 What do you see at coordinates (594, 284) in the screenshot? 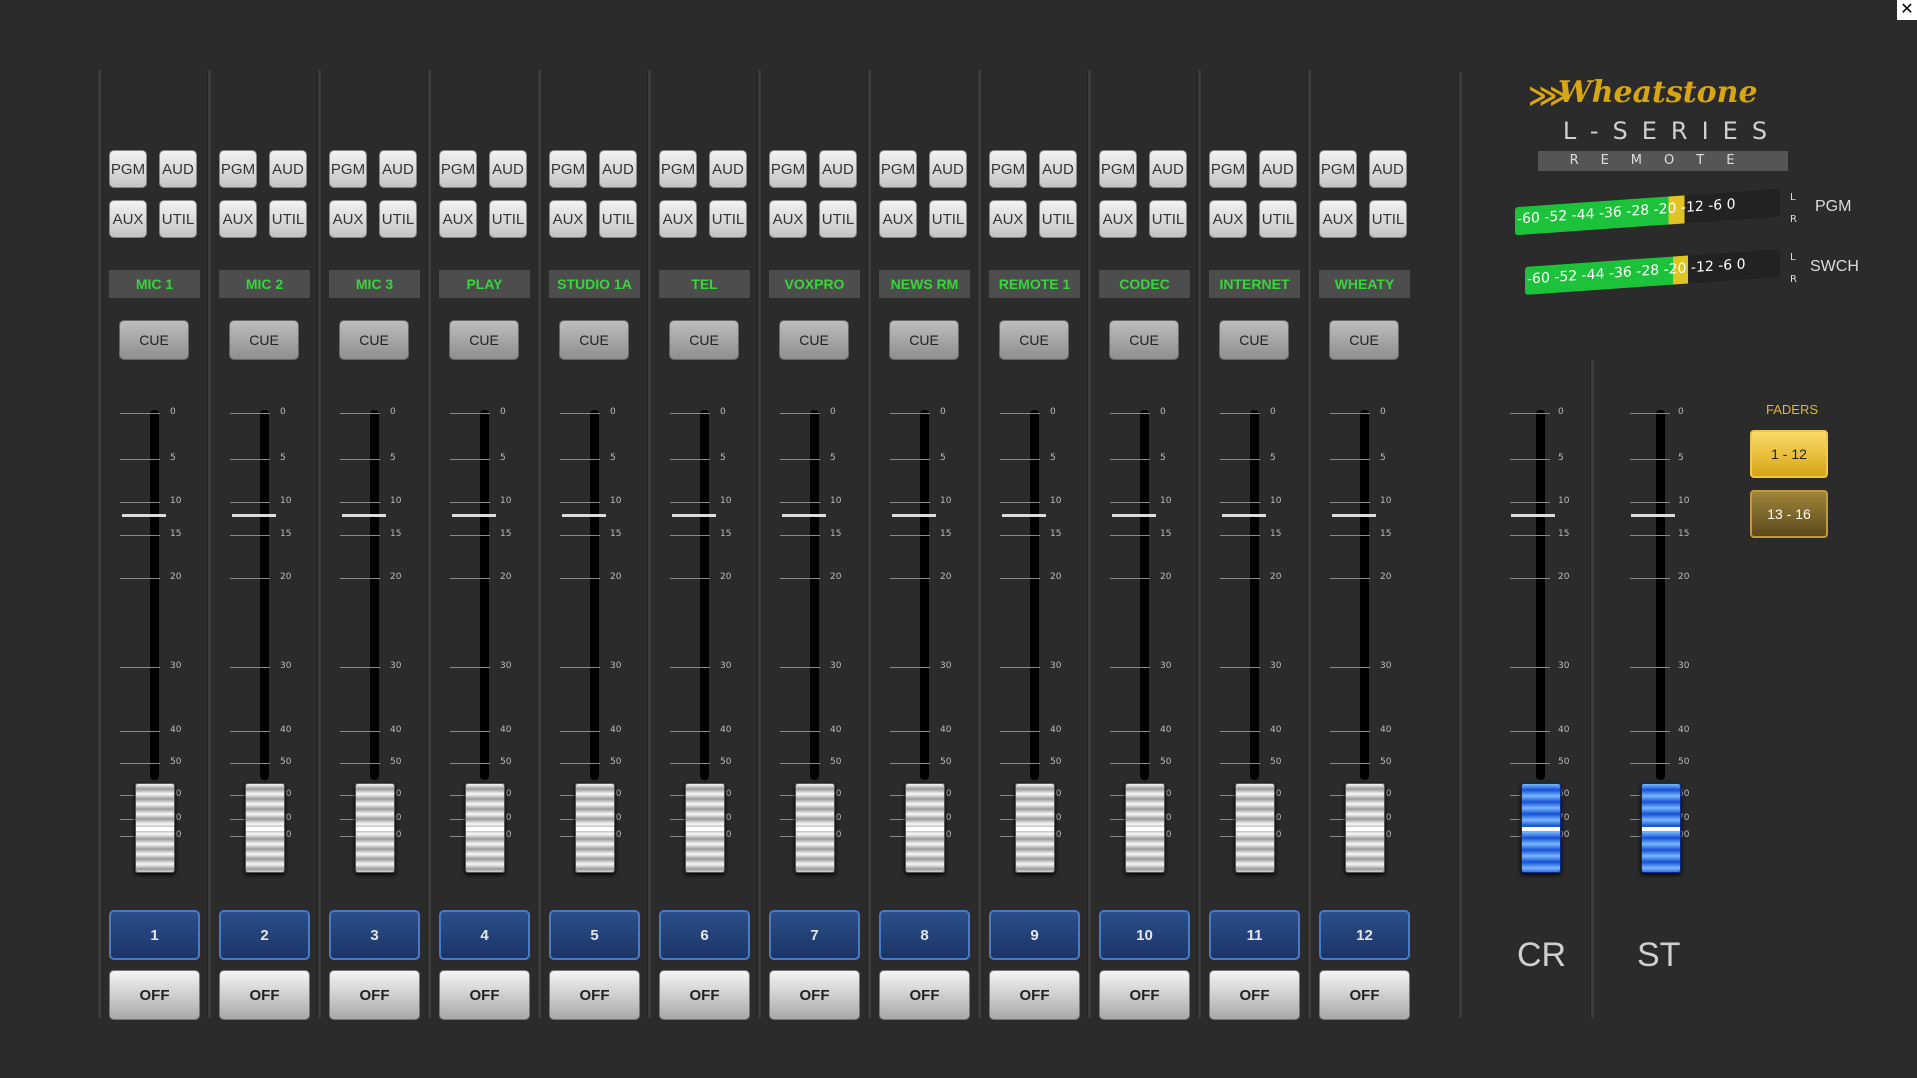
I see `channel-name: STUDIO 1A` at bounding box center [594, 284].